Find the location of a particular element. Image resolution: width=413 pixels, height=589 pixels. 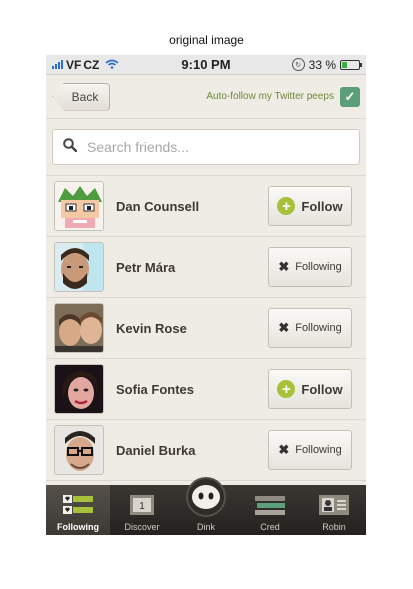

friend-name: Petr Mára is located at coordinates (146, 267).